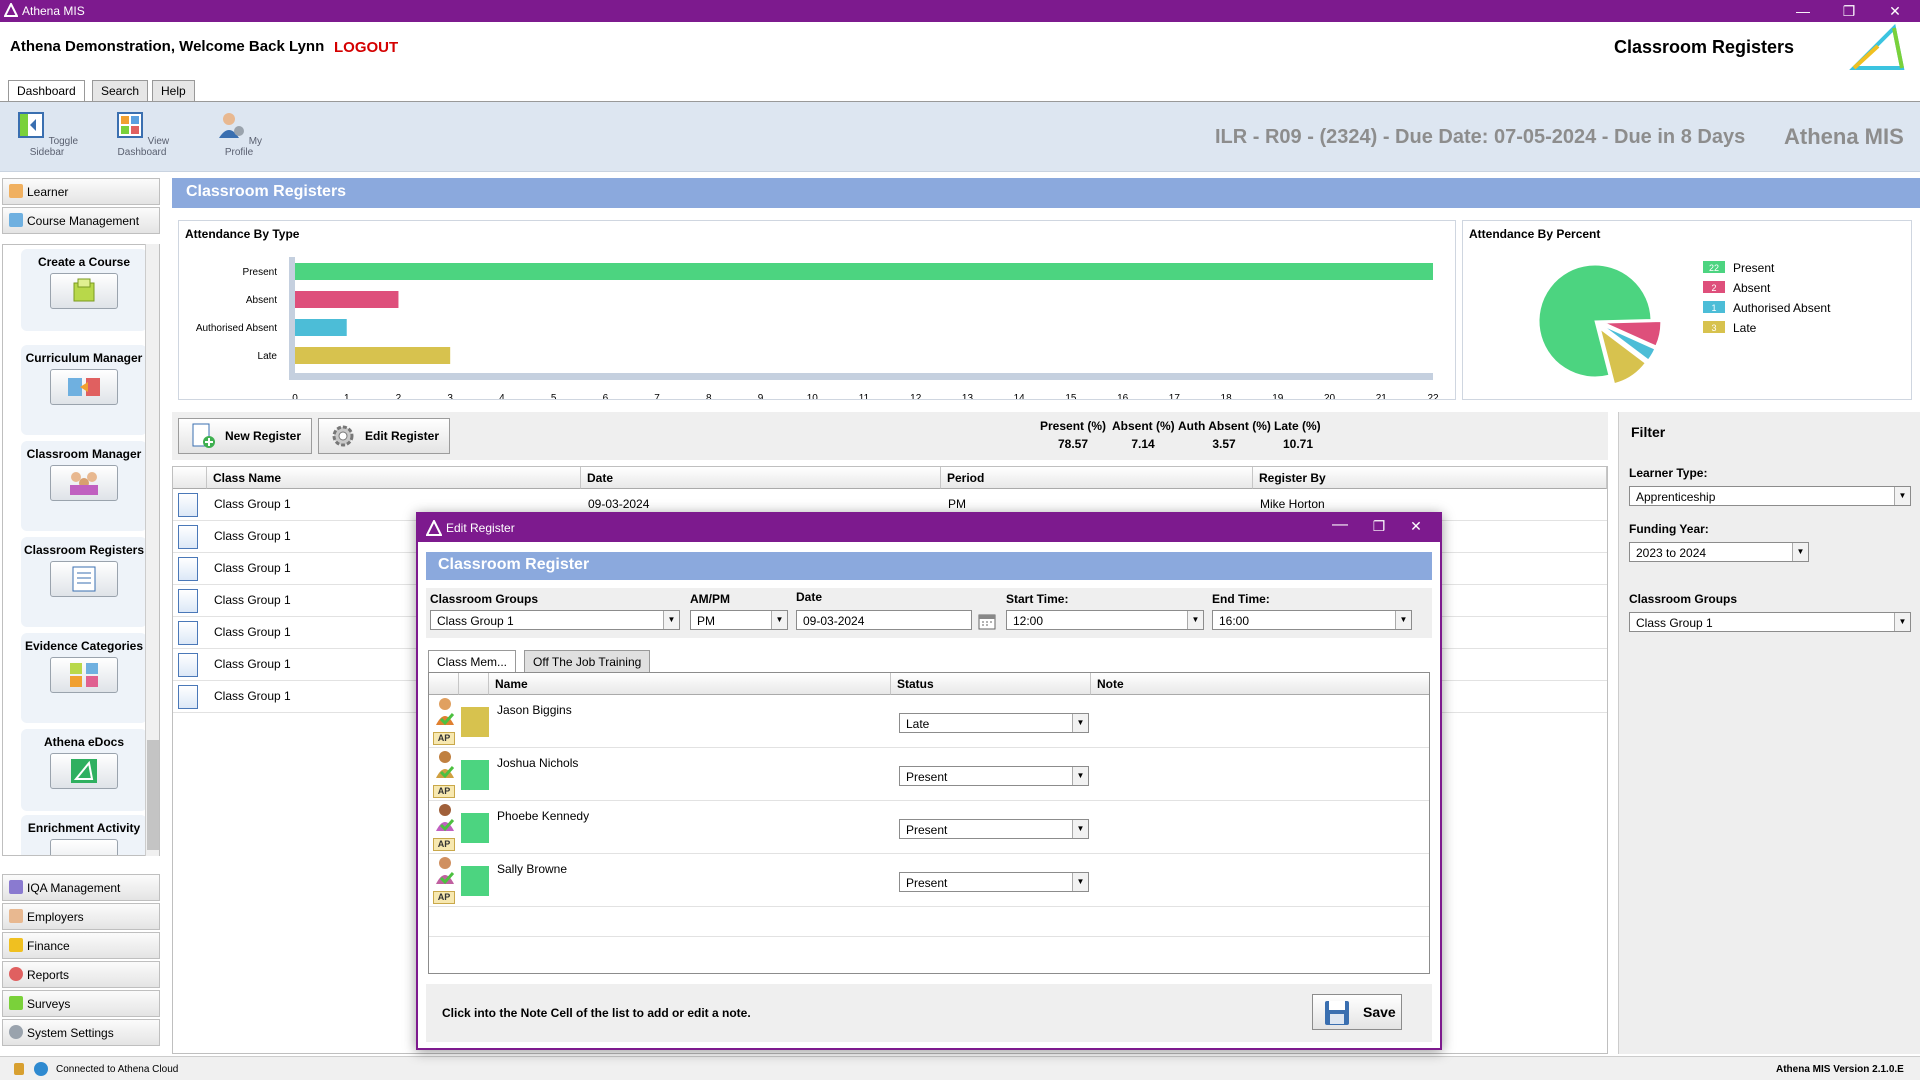 This screenshot has height=1080, width=1920. Describe the element at coordinates (1020, 396) in the screenshot. I see `x-tick-label: 14` at that location.